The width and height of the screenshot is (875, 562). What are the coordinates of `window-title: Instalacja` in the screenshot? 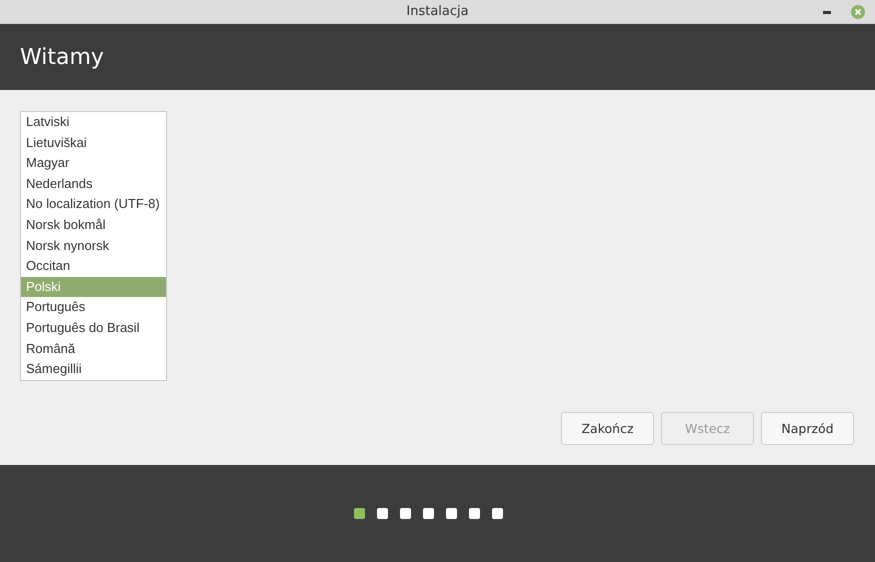 It's located at (437, 11).